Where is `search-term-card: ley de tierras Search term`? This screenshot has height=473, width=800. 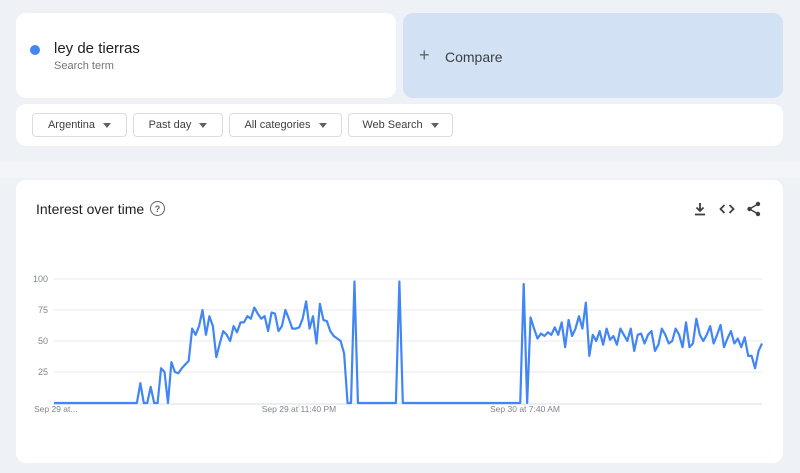 search-term-card: ley de tierras Search term is located at coordinates (206, 55).